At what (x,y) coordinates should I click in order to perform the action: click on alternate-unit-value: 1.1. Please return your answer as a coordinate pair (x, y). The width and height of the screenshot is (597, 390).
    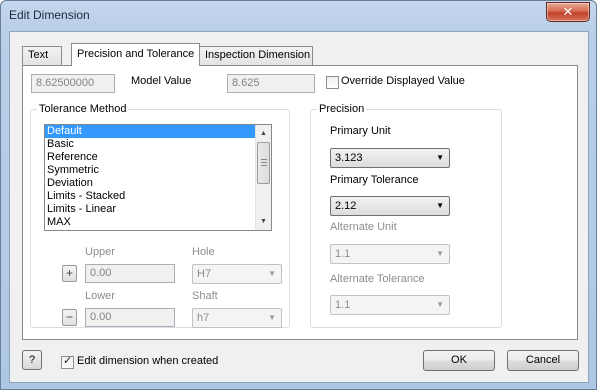
    Looking at the image, I should click on (343, 254).